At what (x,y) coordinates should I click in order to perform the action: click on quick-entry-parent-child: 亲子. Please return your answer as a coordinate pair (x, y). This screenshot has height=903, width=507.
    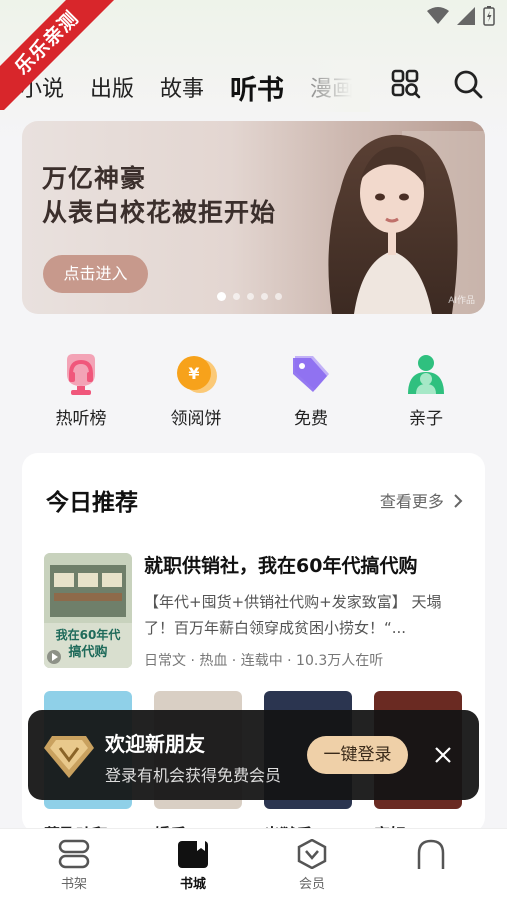
    Looking at the image, I should click on (426, 390).